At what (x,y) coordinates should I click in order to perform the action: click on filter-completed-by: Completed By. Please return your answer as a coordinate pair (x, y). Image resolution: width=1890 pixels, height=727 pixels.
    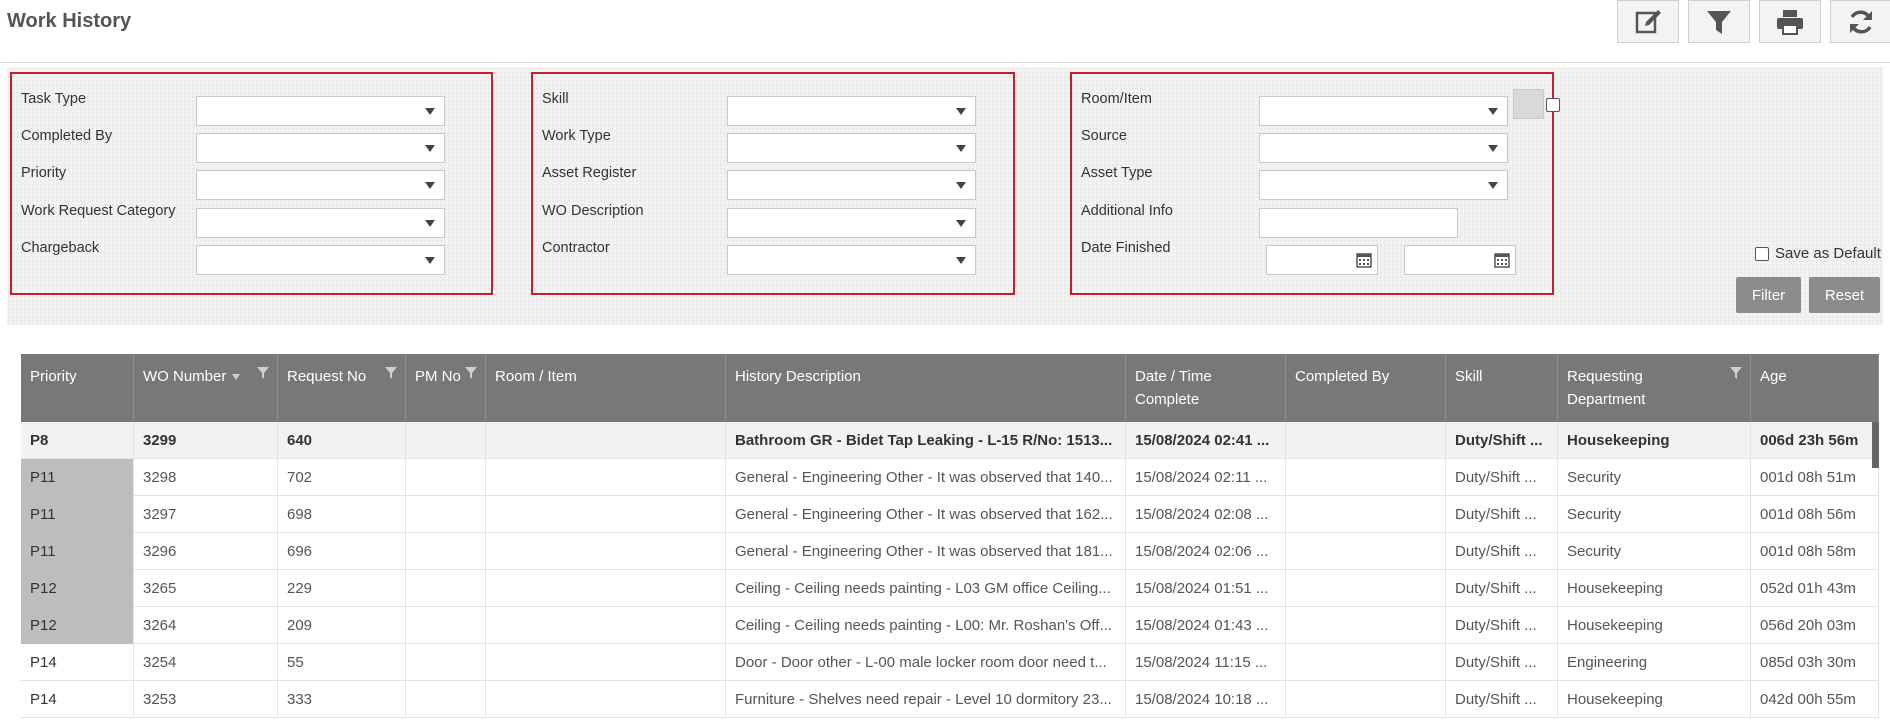
    Looking at the image, I should click on (251, 145).